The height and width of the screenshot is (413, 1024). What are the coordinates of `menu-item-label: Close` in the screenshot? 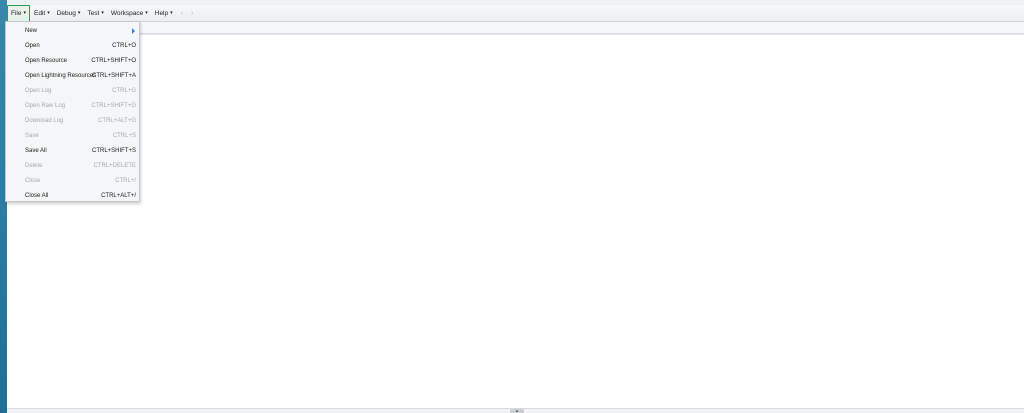 It's located at (33, 181).